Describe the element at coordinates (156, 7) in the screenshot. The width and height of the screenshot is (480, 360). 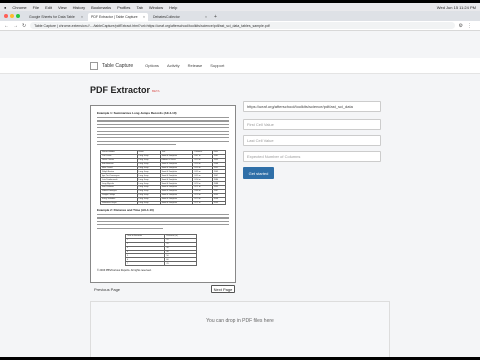
I see `menu-window: Window` at that location.